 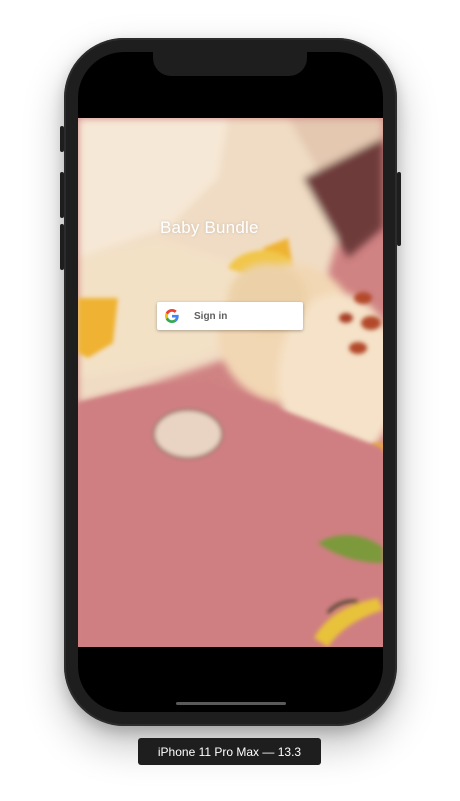 I want to click on simulator-device-label: iPhone 11 Pro Max — 13.3, so click(x=229, y=751).